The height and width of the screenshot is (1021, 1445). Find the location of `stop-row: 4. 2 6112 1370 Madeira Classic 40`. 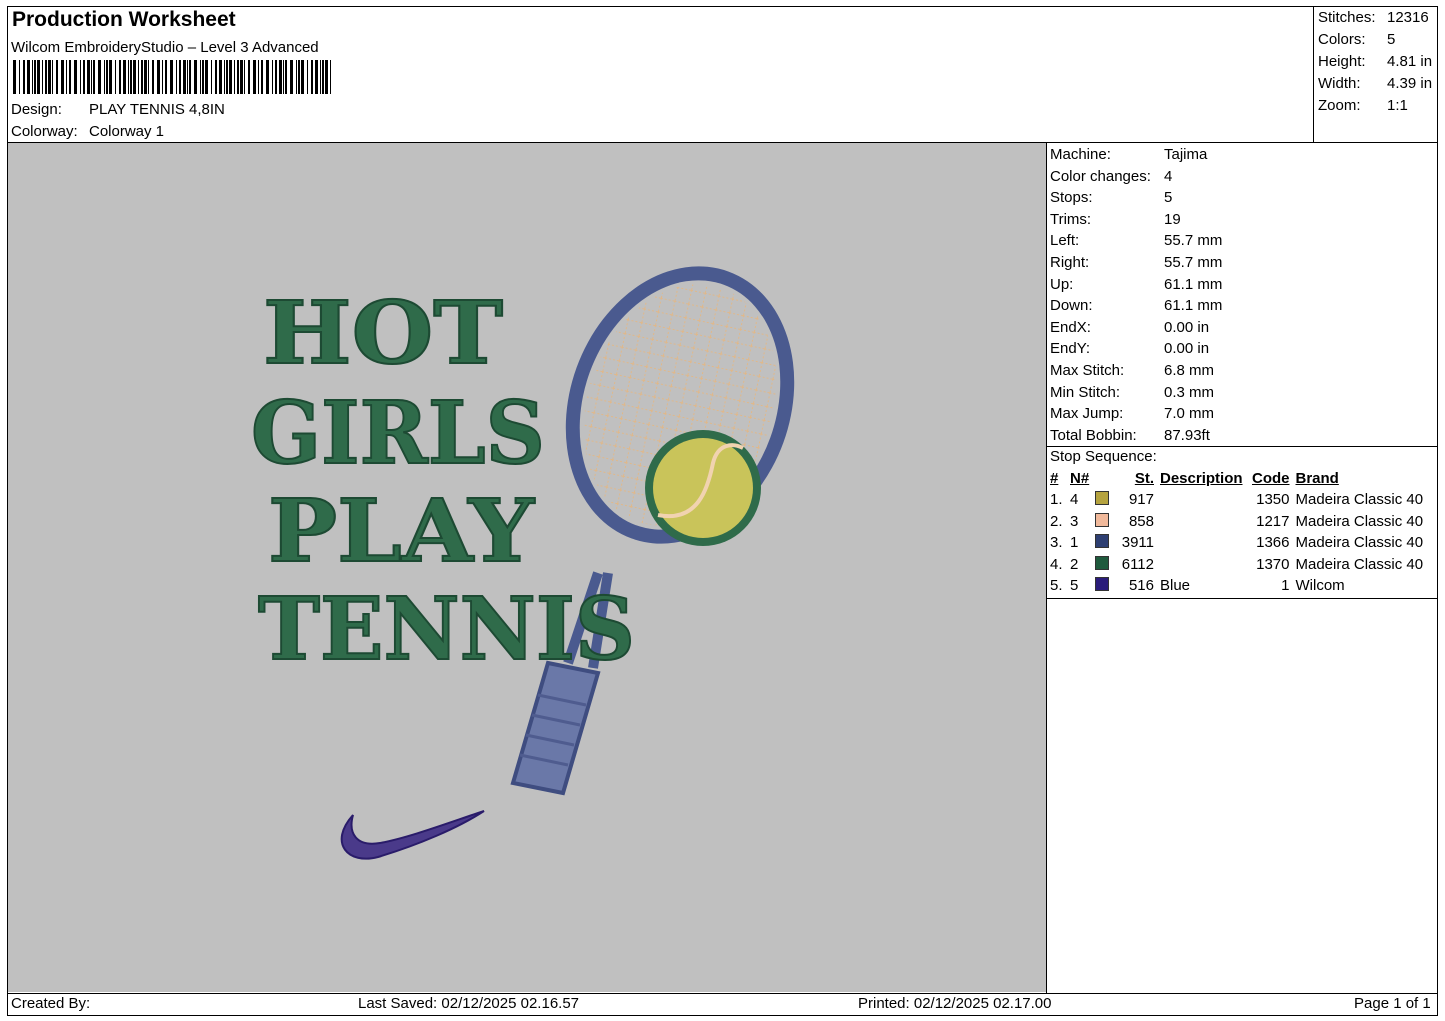

stop-row: 4. 2 6112 1370 Madeira Classic 40 is located at coordinates (1236, 565).